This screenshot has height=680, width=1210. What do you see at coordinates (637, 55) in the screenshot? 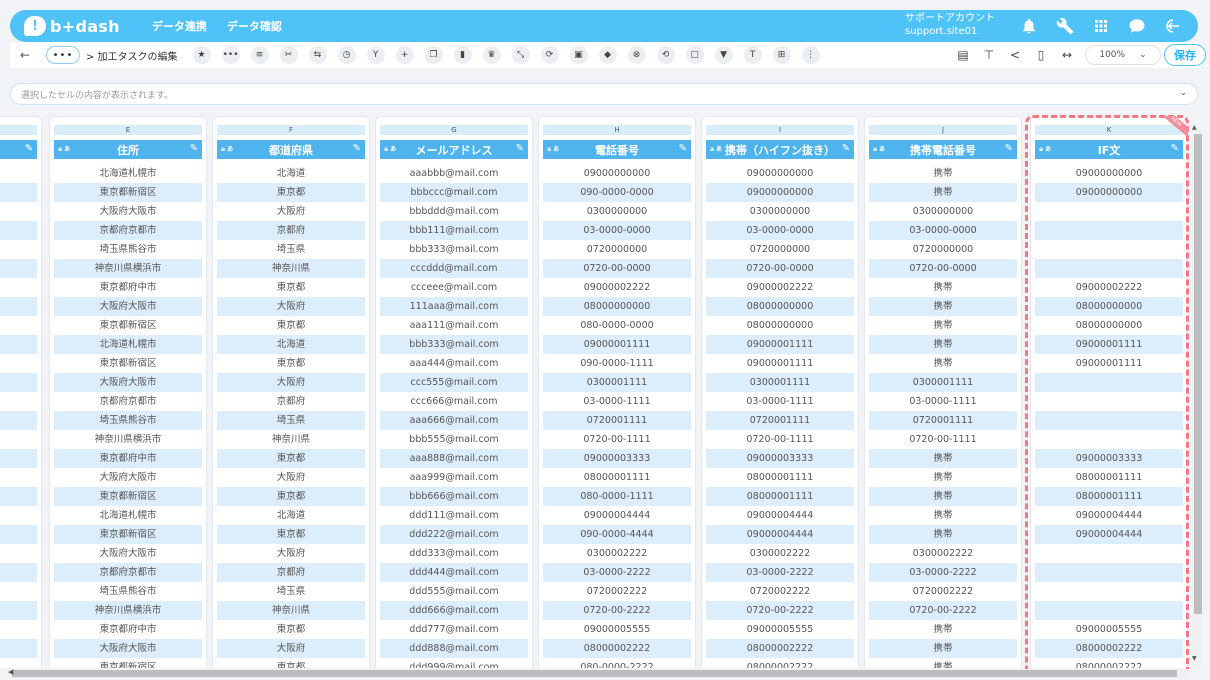
I see `cancel-icon: ⊗` at bounding box center [637, 55].